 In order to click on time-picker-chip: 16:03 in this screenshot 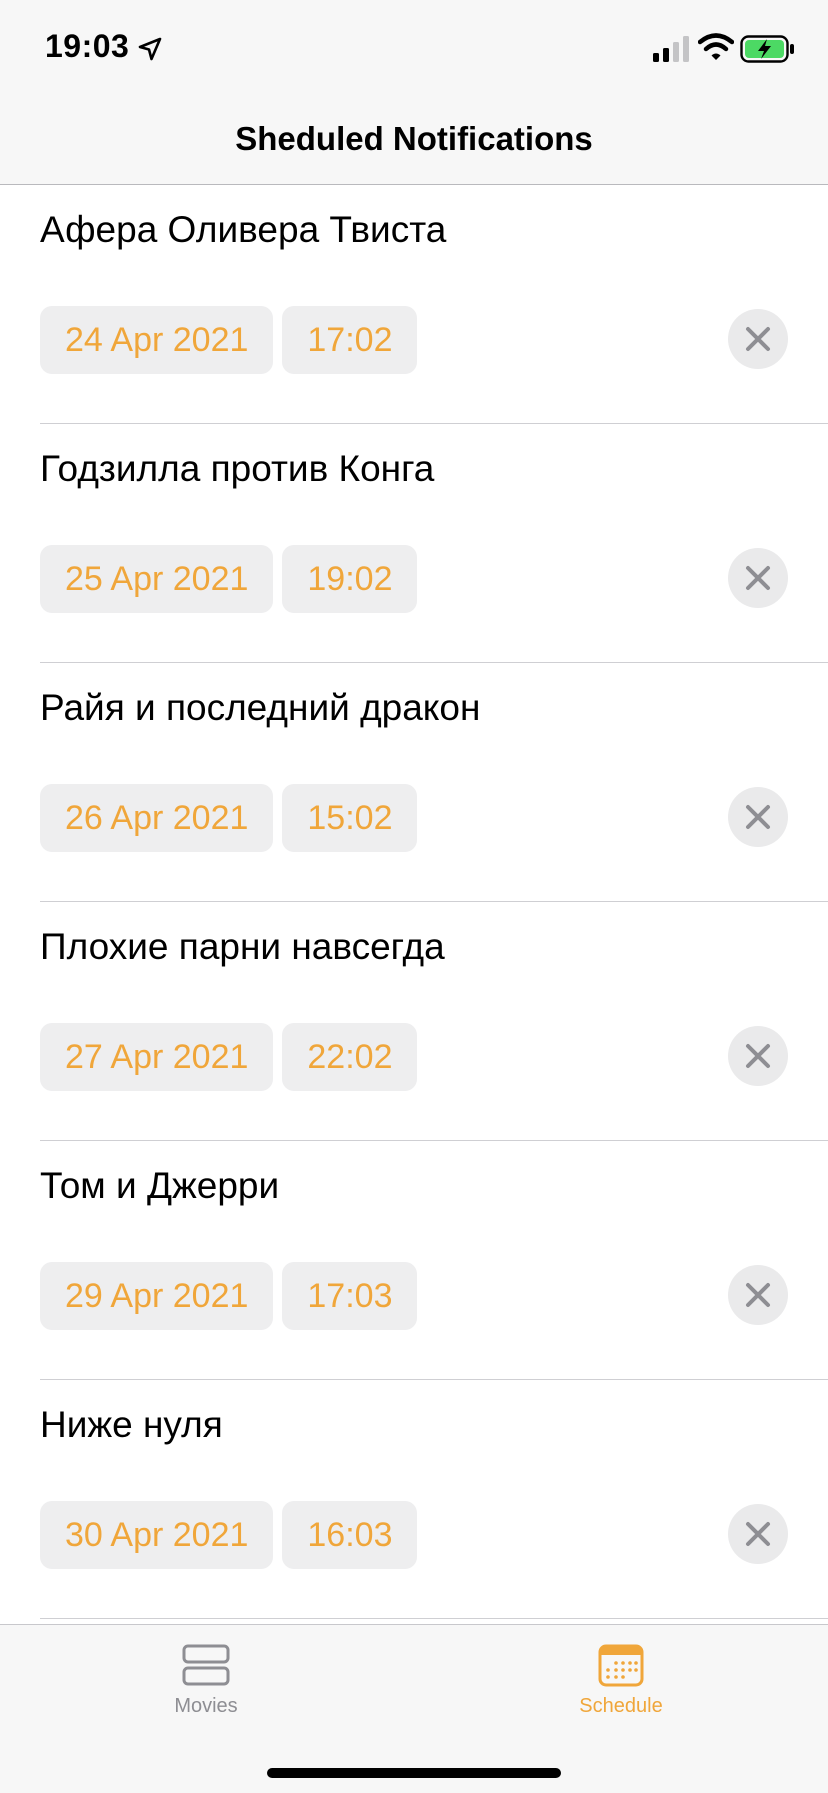, I will do `click(350, 1535)`.